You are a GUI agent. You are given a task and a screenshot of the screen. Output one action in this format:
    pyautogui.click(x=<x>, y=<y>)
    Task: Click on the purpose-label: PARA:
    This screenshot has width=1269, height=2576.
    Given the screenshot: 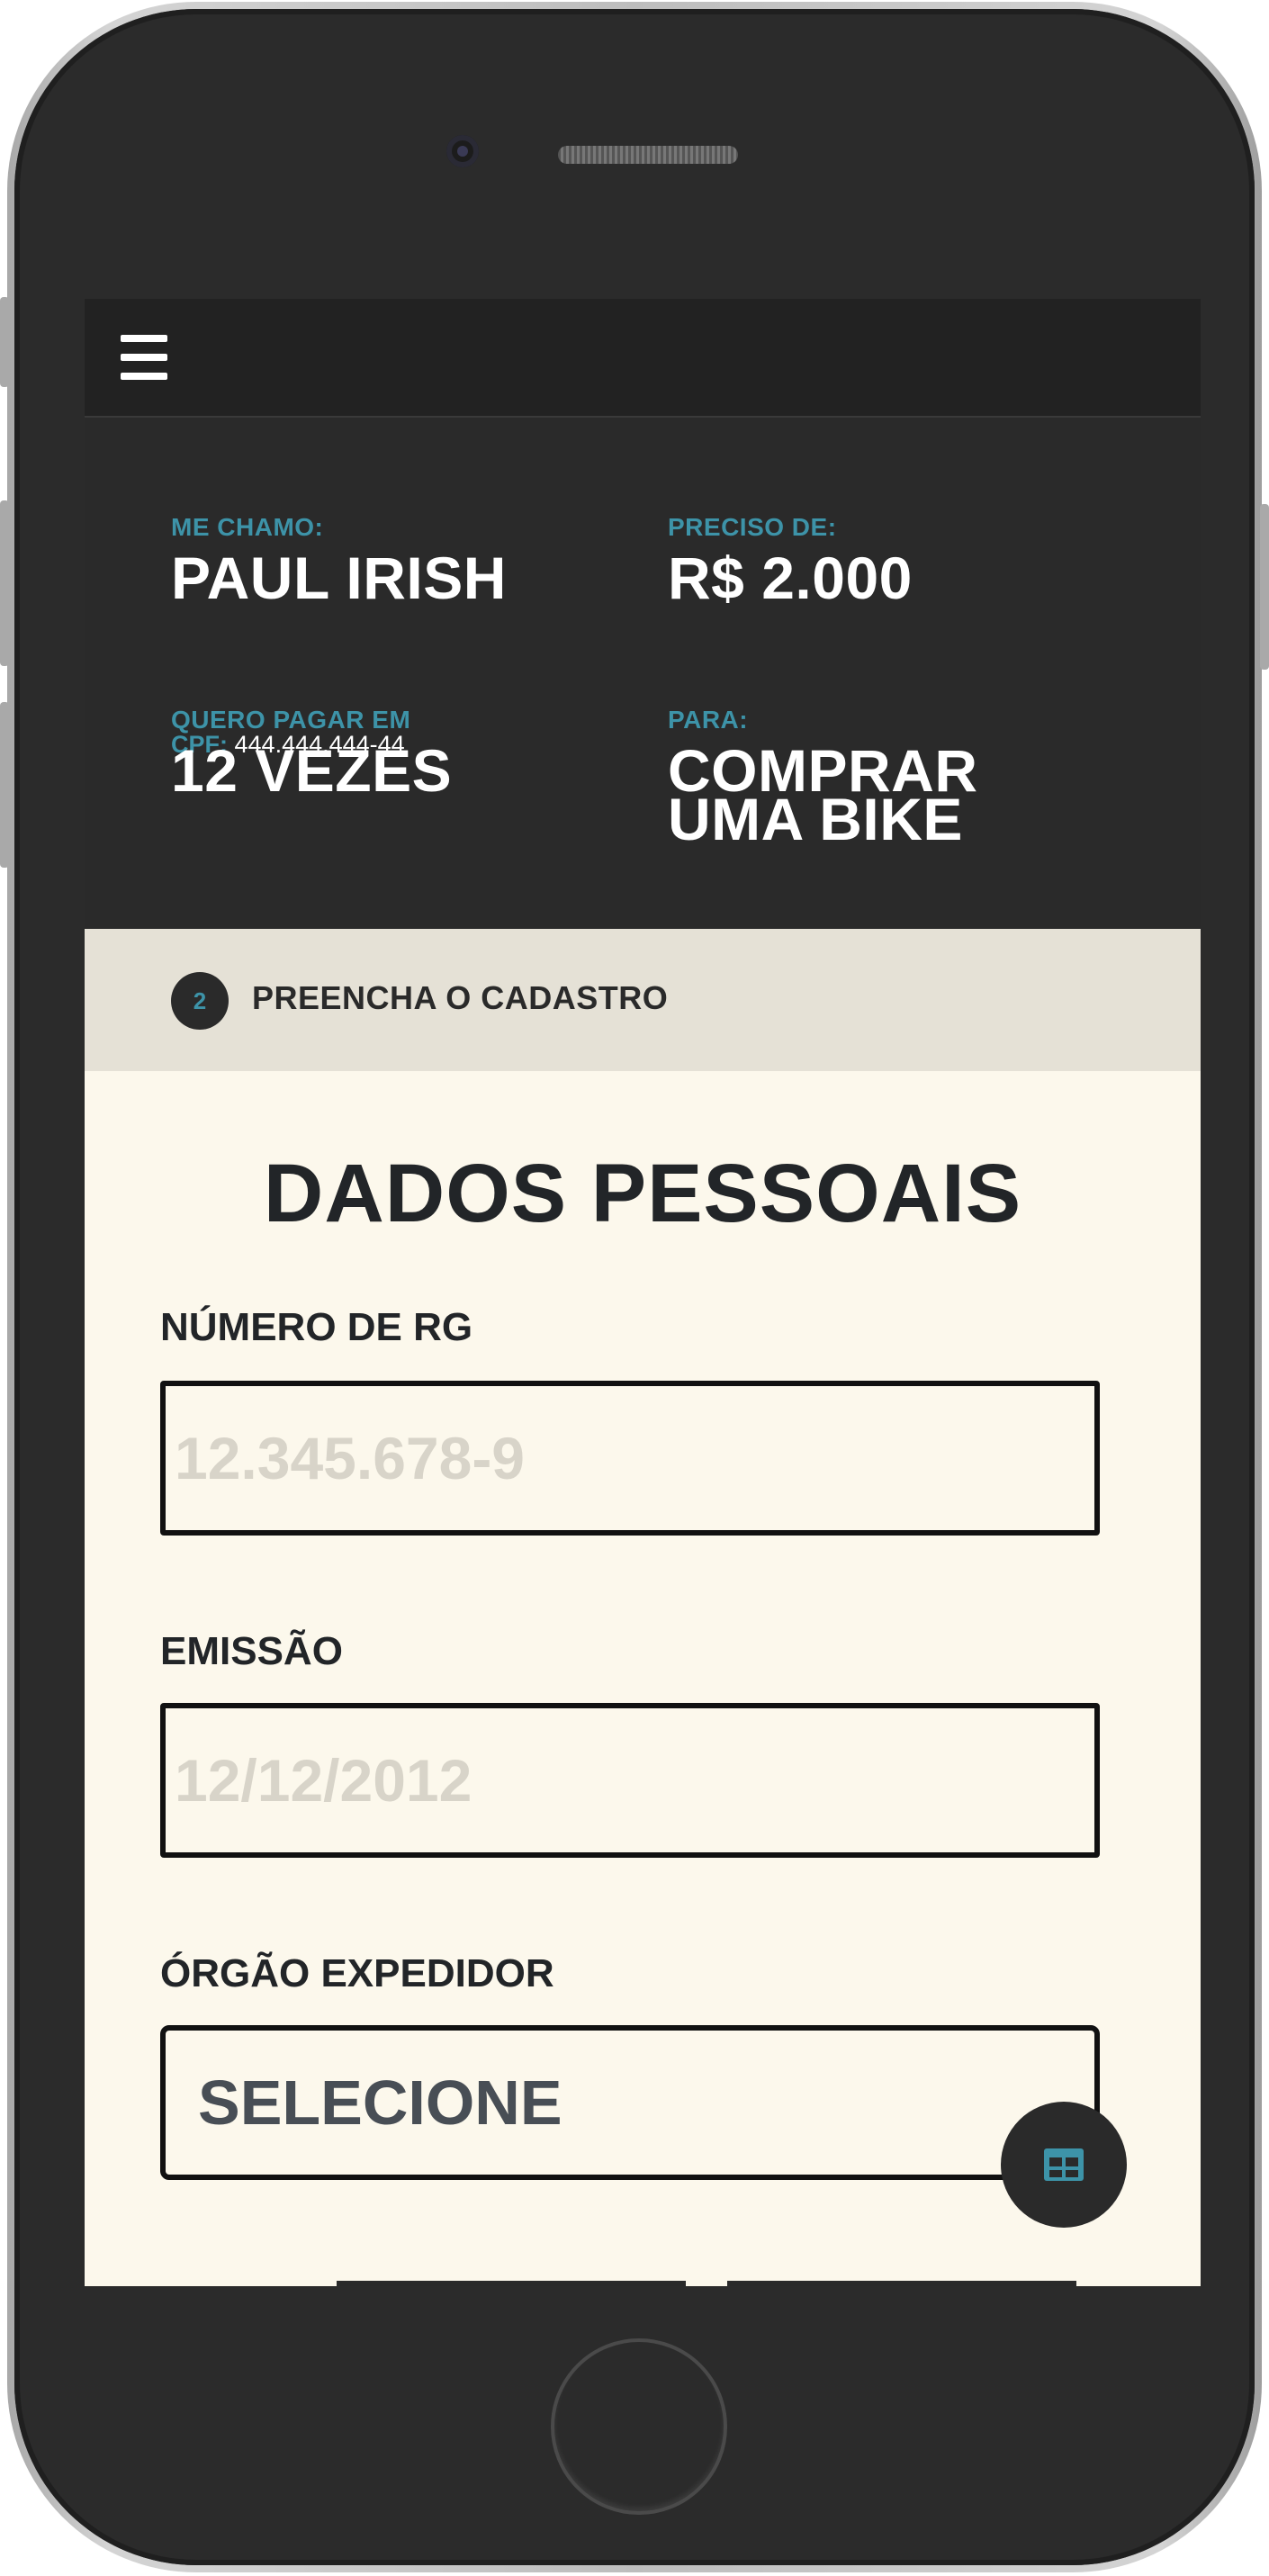 What is the action you would take?
    pyautogui.click(x=709, y=720)
    